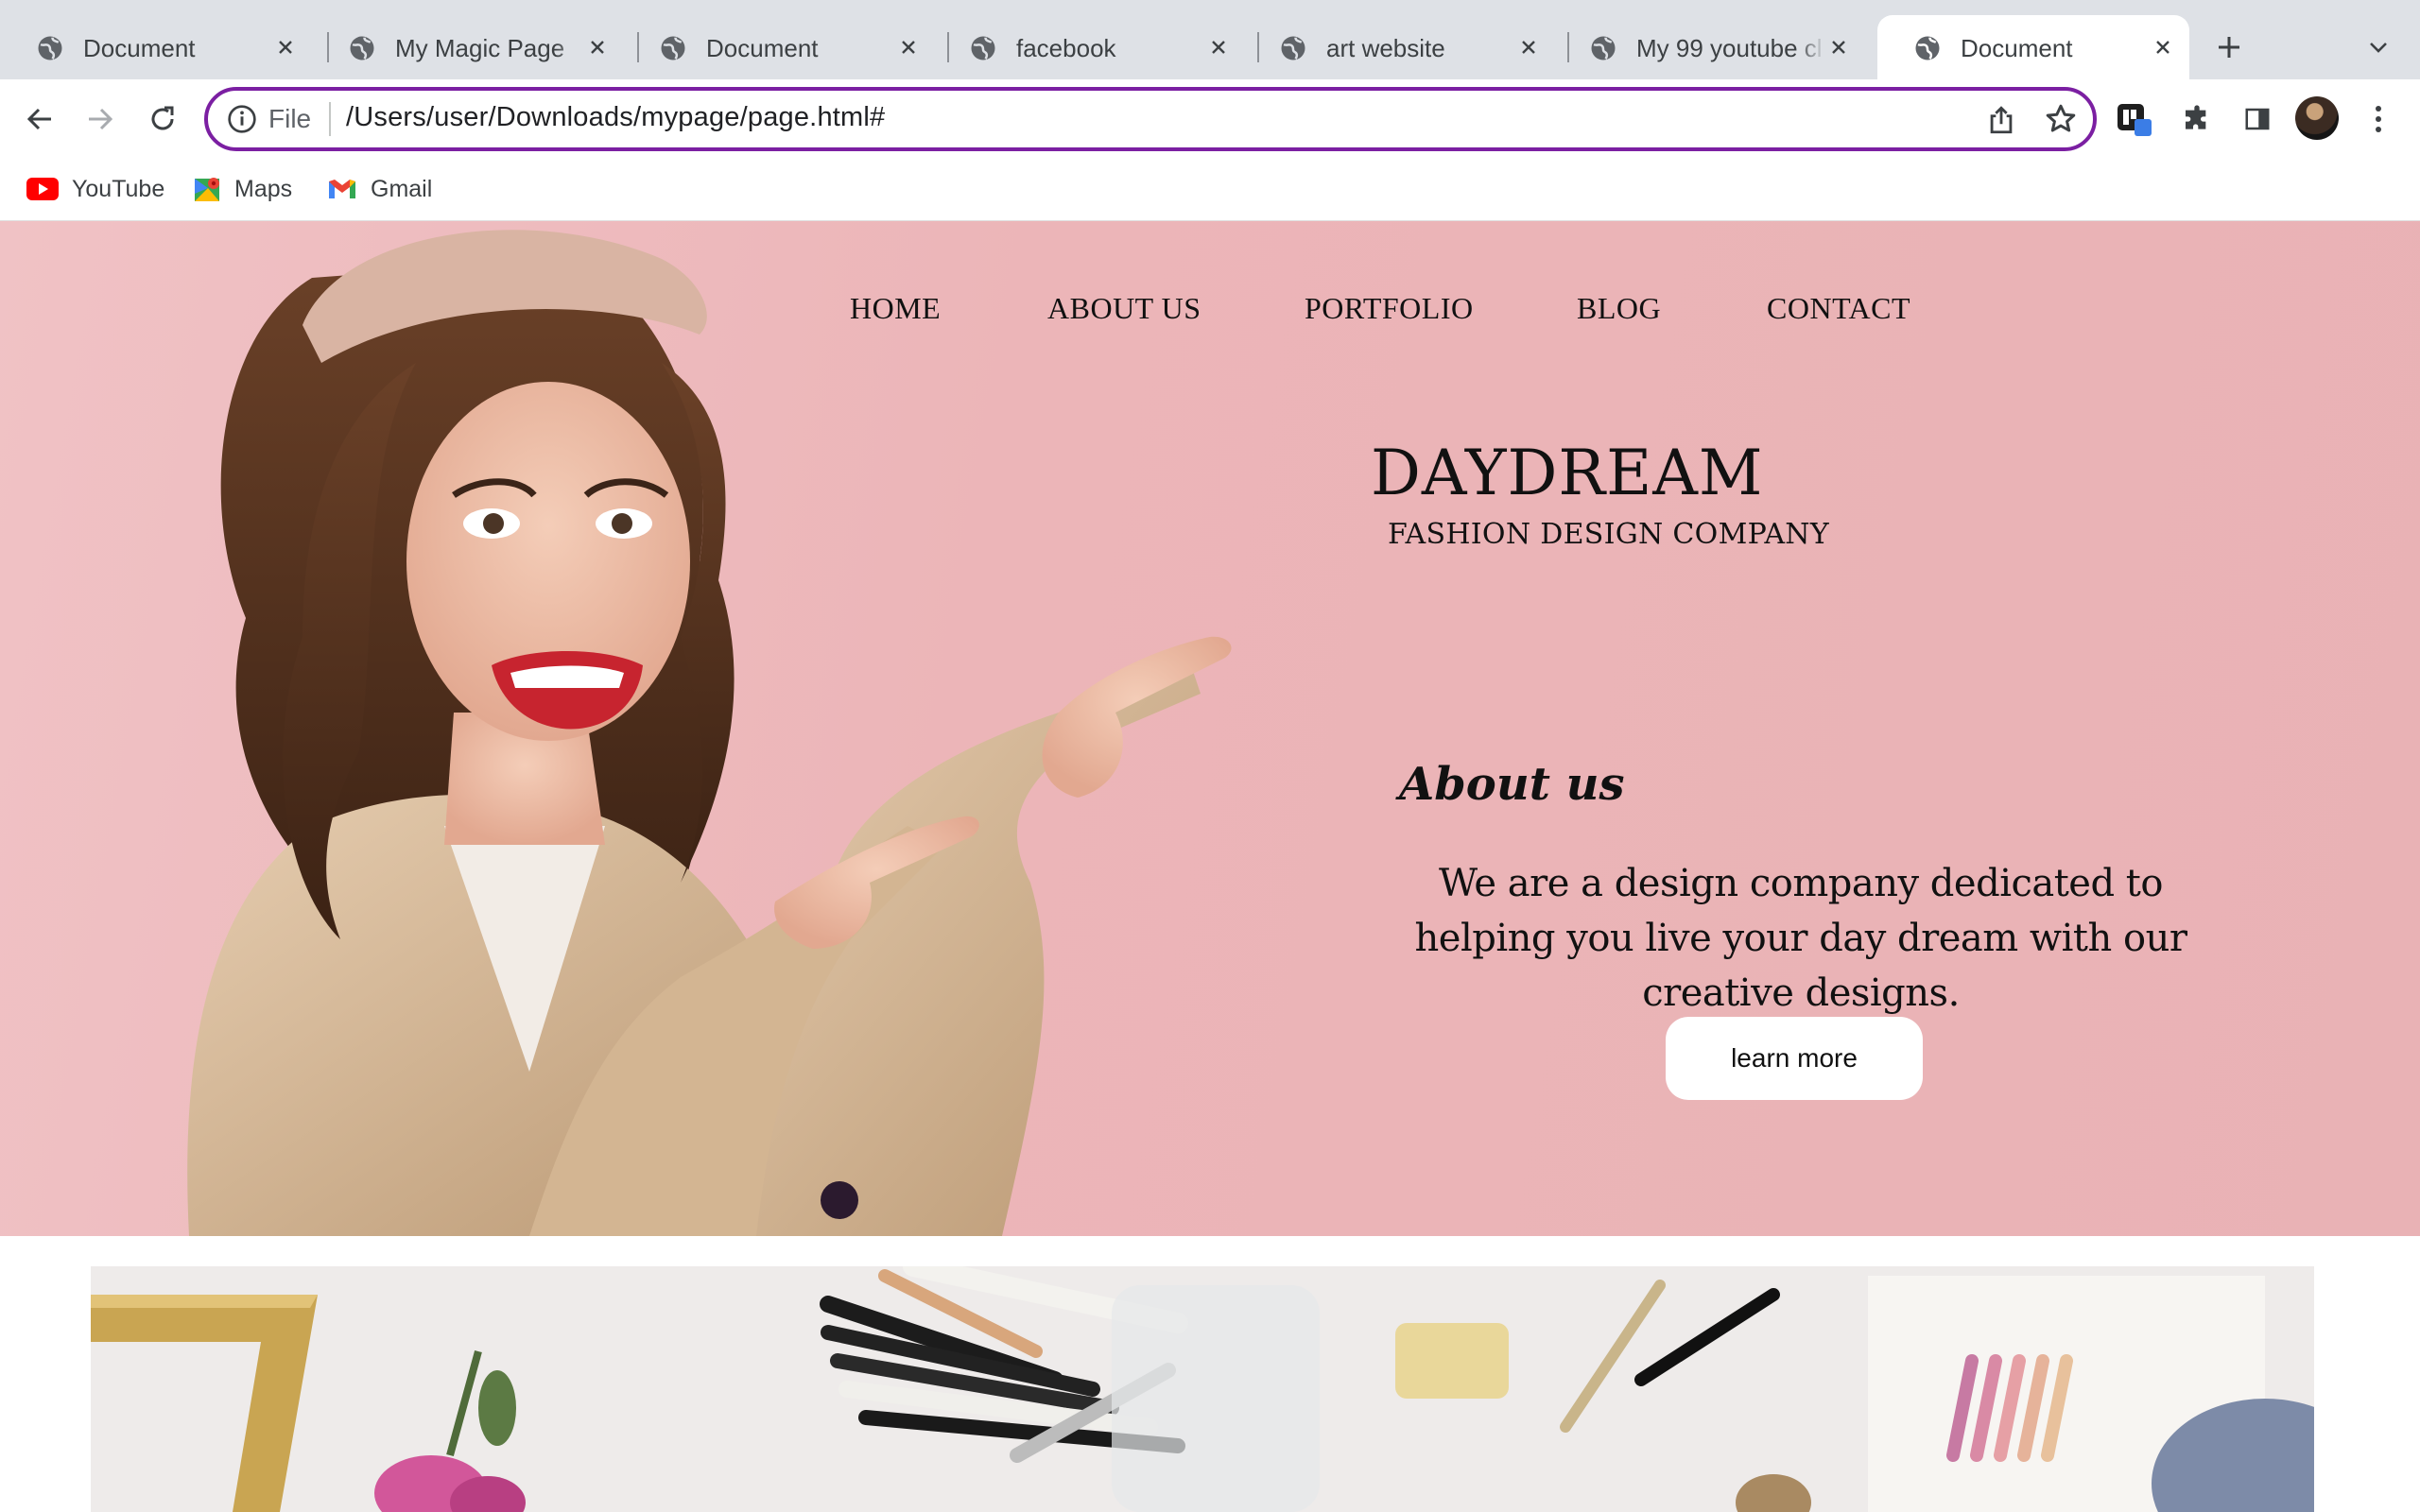 This screenshot has width=2420, height=1512. I want to click on side-panel-button, so click(2257, 119).